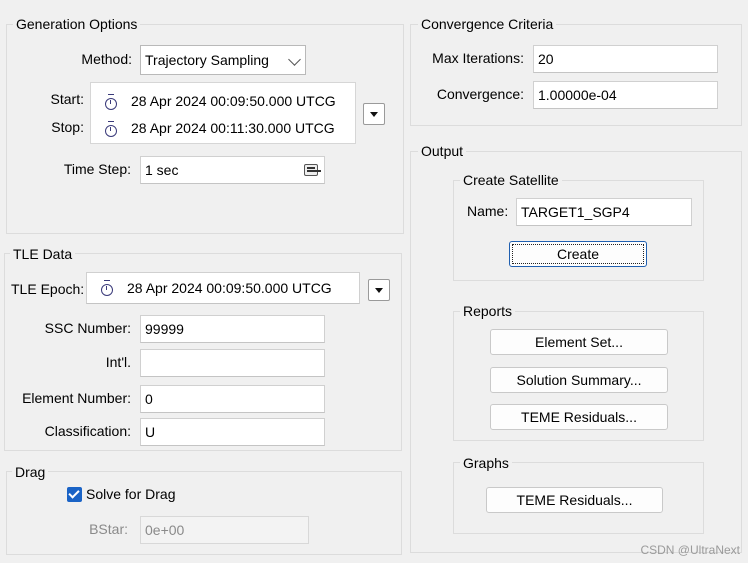 The height and width of the screenshot is (563, 748). I want to click on timestep-label: Time Step:, so click(97, 169).